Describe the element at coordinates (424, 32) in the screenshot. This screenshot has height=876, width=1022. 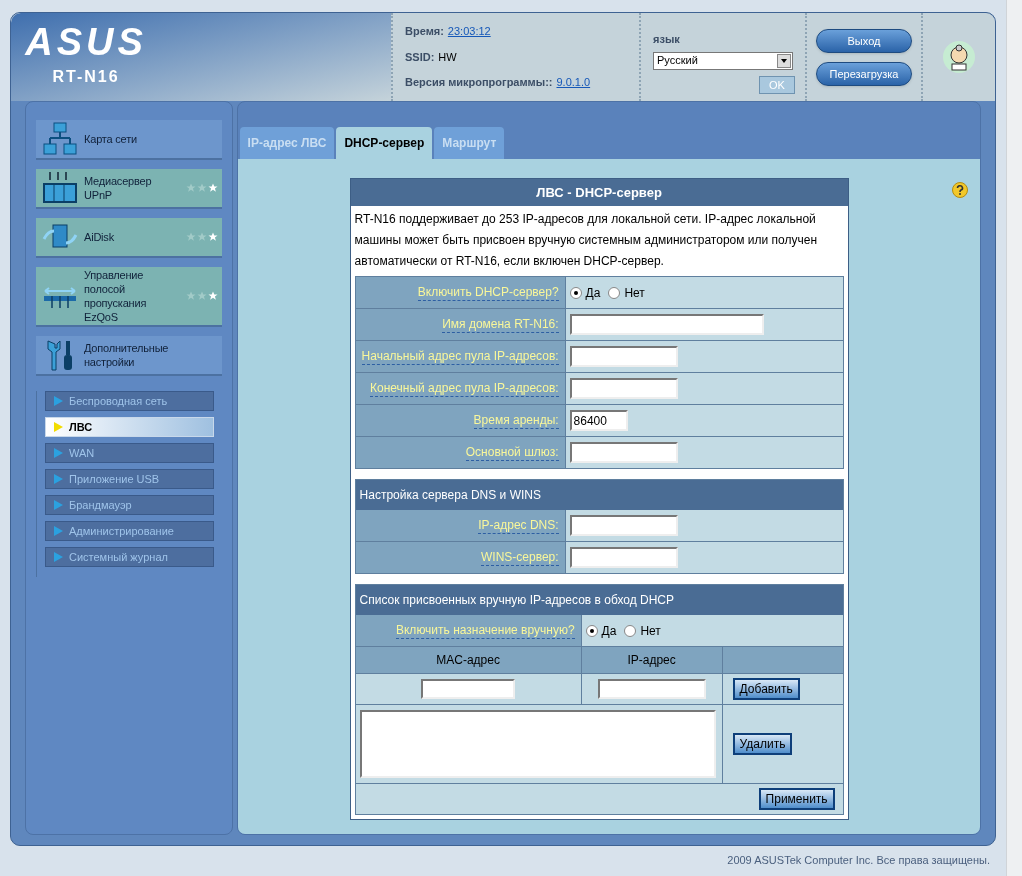
I see `info-label: Время:` at that location.